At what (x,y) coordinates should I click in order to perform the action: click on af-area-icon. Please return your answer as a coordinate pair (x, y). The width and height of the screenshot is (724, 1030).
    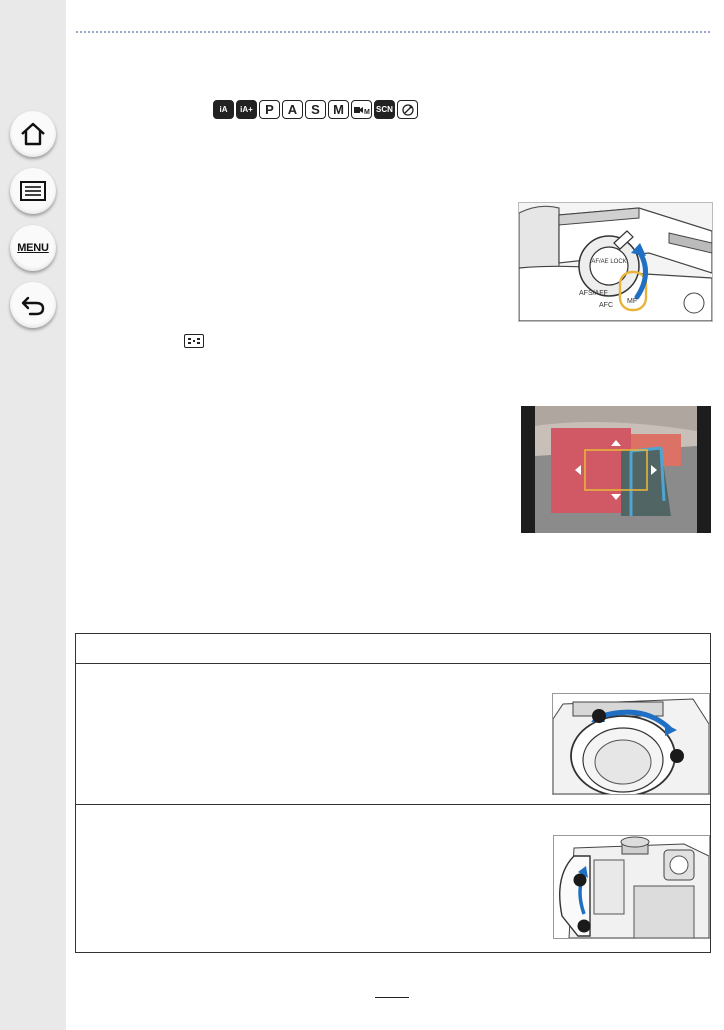
    Looking at the image, I should click on (194, 341).